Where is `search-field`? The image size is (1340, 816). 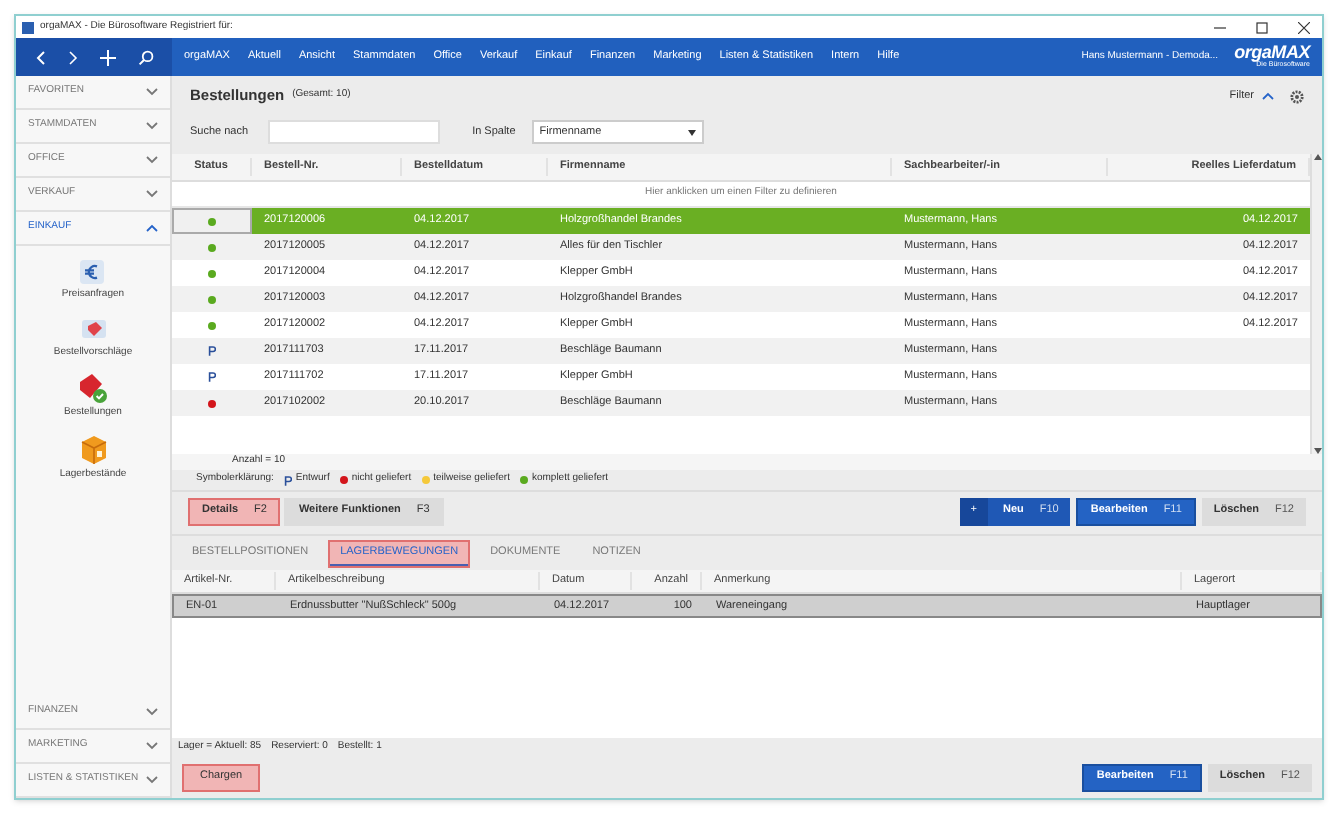
search-field is located at coordinates (354, 132).